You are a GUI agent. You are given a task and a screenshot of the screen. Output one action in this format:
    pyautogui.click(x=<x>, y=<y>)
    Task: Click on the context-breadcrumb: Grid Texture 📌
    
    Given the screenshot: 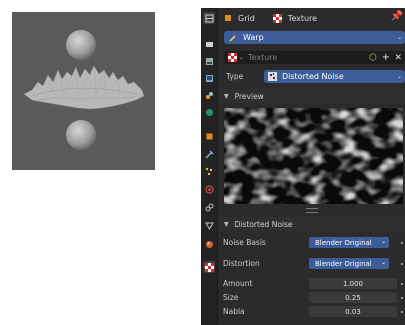 What is the action you would take?
    pyautogui.click(x=311, y=18)
    